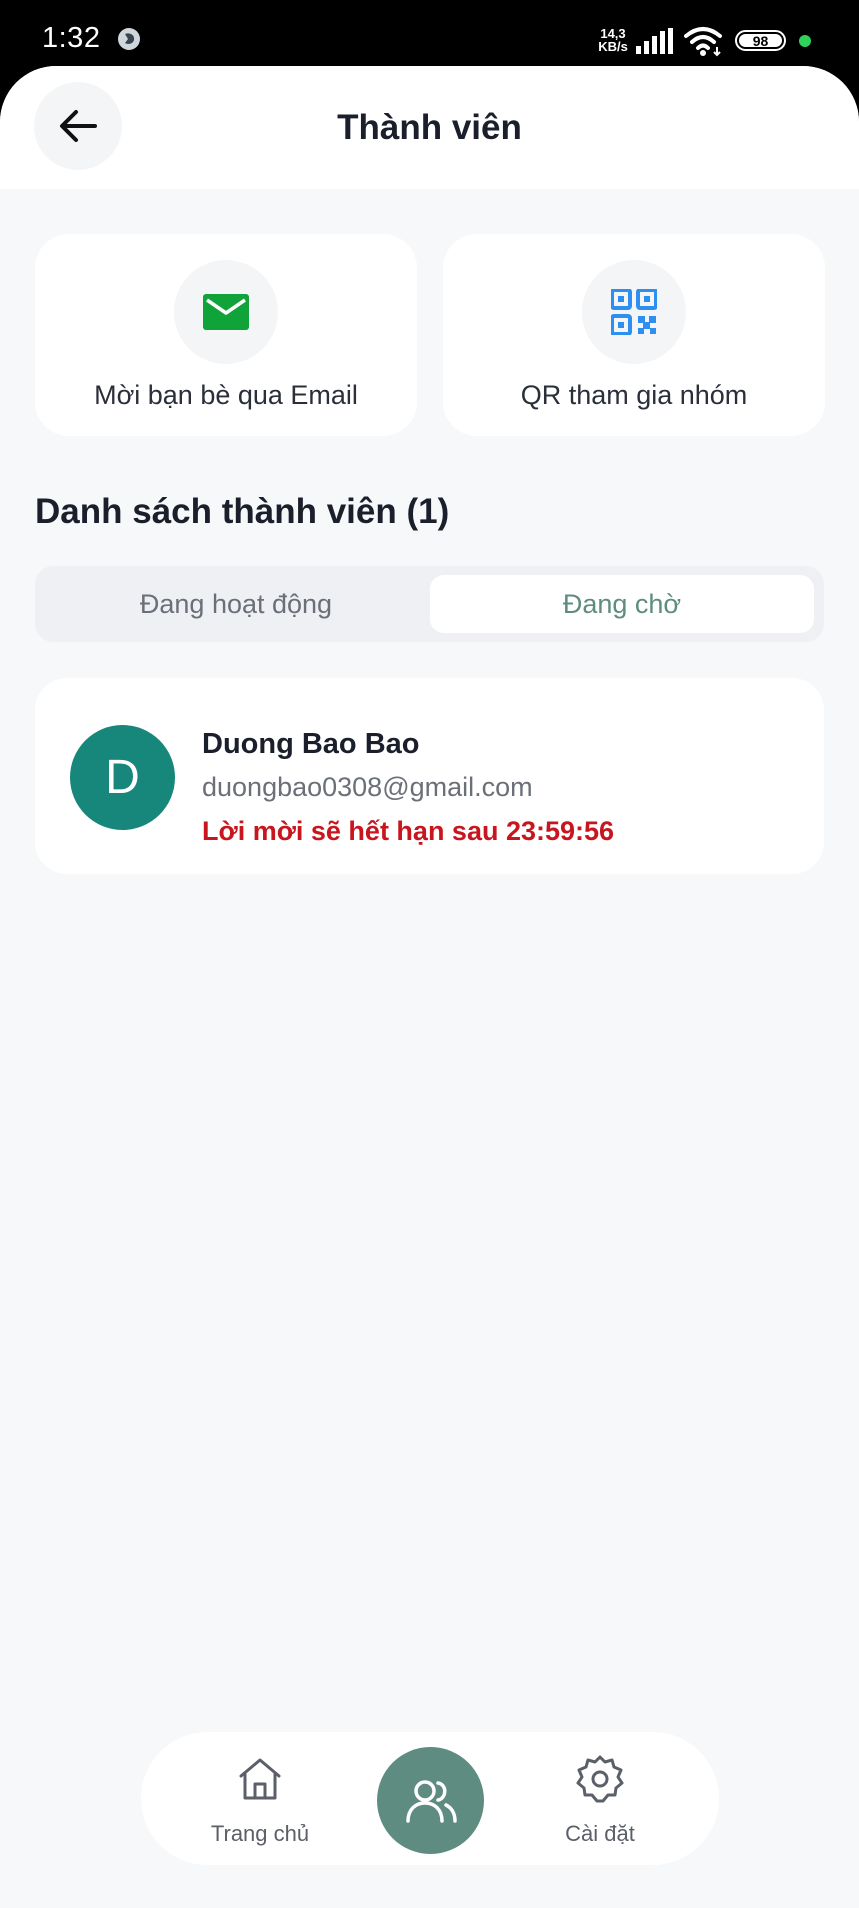 The image size is (859, 1908). I want to click on nav-members, so click(430, 1800).